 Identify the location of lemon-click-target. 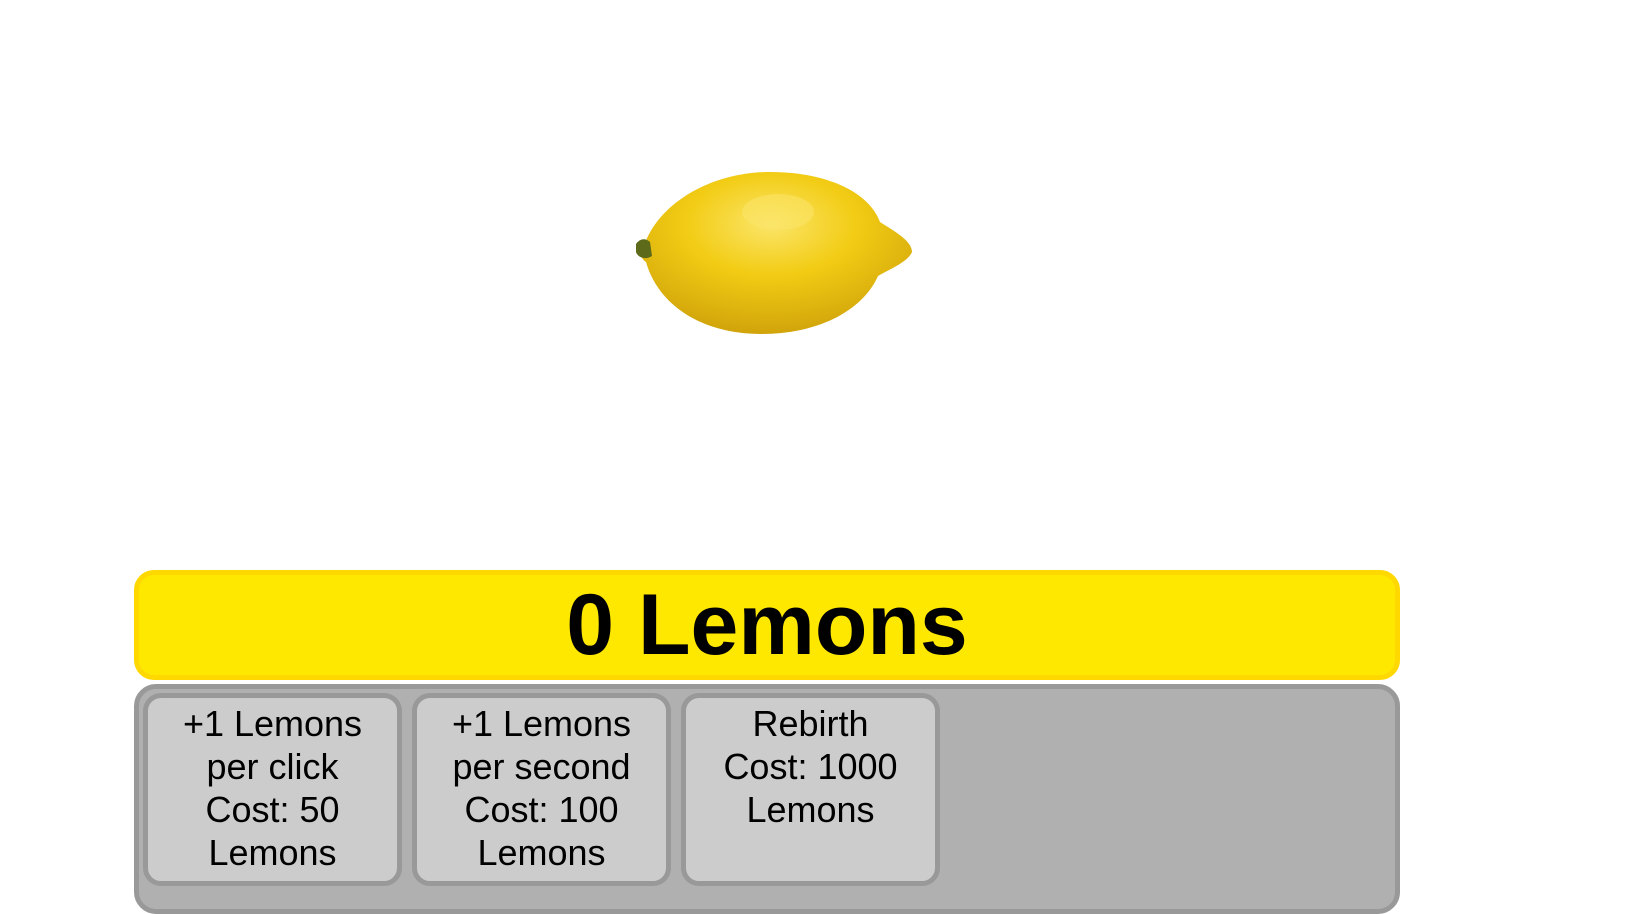
(775, 252).